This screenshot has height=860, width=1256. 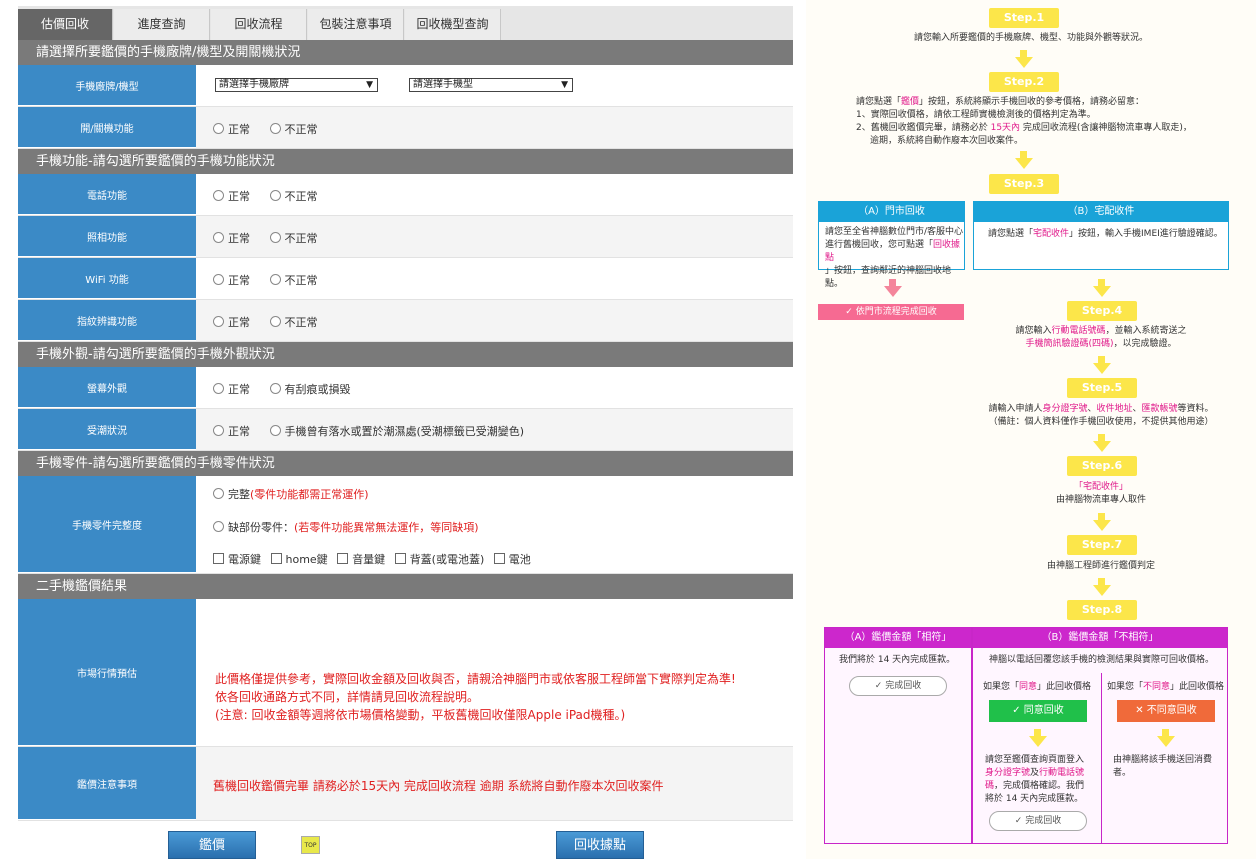 What do you see at coordinates (1065, 409) in the screenshot?
I see `step-5-b: 身分證字號` at bounding box center [1065, 409].